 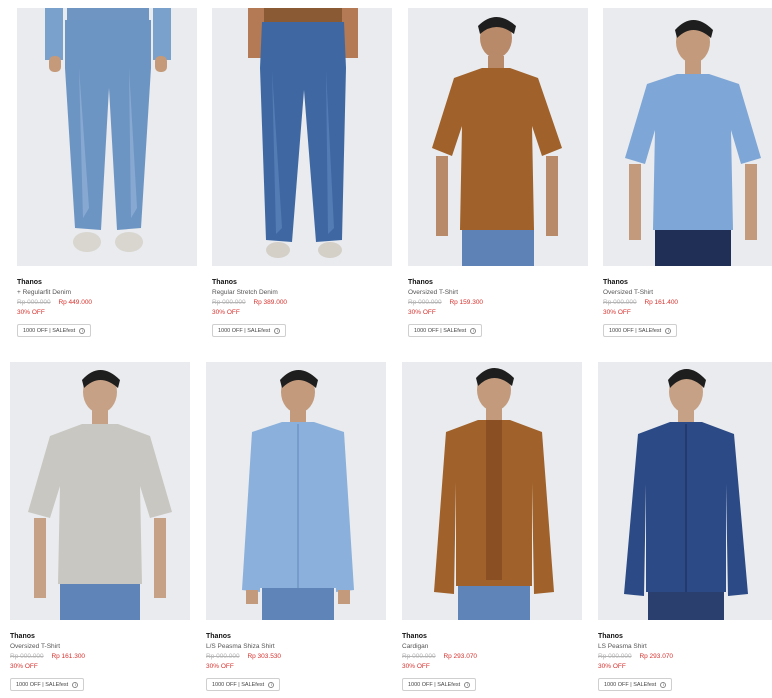 I want to click on sale-price: Rp 161.300, so click(x=68, y=656).